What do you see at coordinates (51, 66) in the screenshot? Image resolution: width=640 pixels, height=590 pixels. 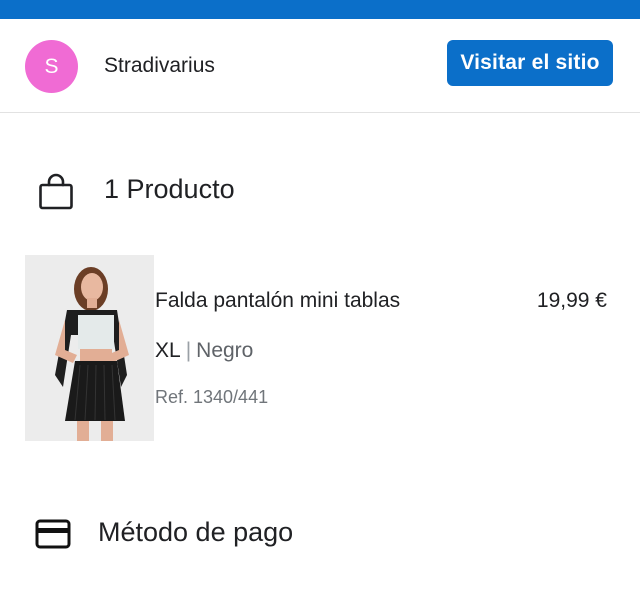 I see `store-avatar: S` at bounding box center [51, 66].